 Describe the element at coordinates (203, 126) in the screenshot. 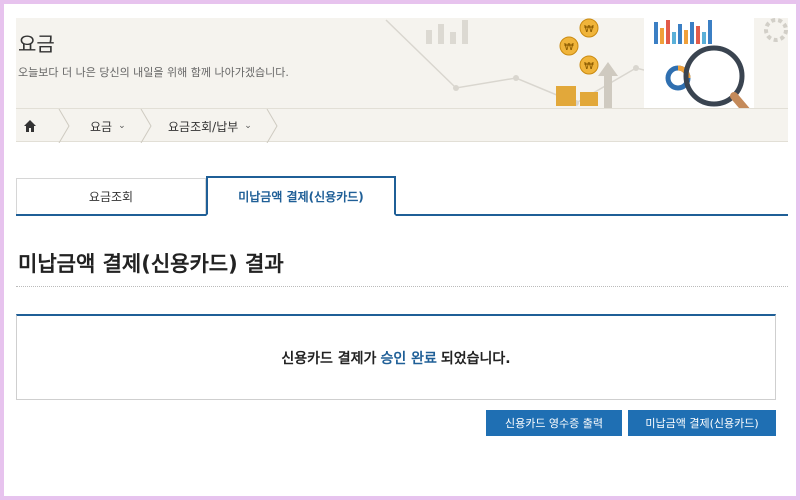

I see `breadcrumb-item-label: 요금조회/납부` at that location.